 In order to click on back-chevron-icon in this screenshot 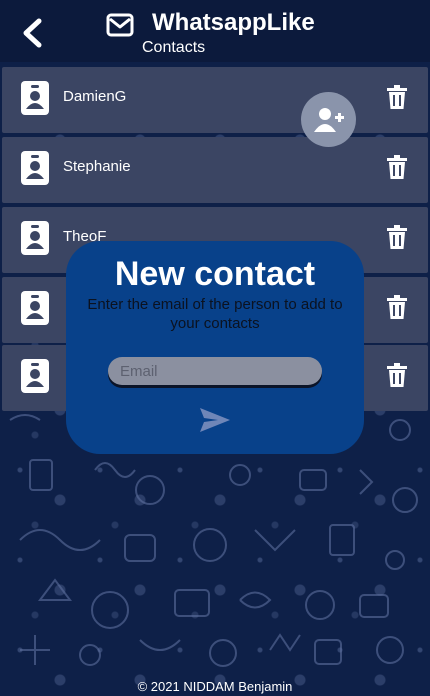, I will do `click(33, 33)`.